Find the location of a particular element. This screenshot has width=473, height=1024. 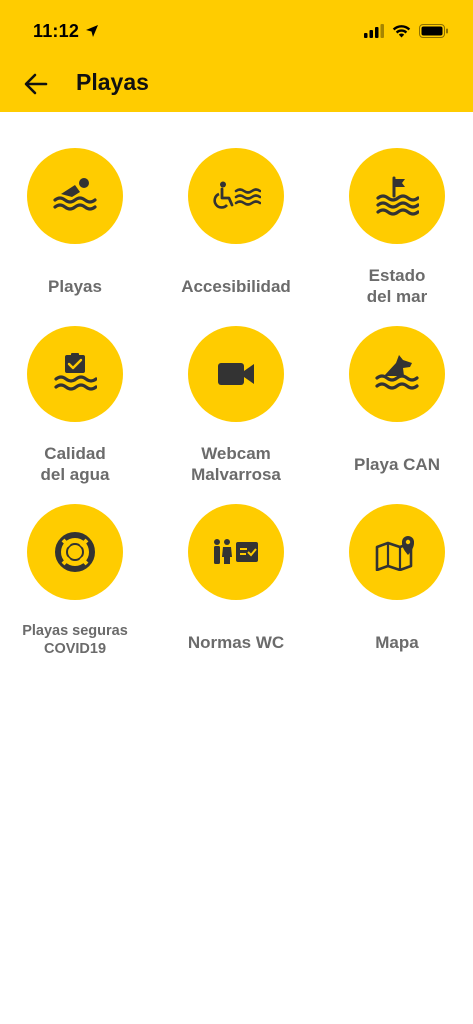

tile-label: Accesibilidad is located at coordinates (236, 286).